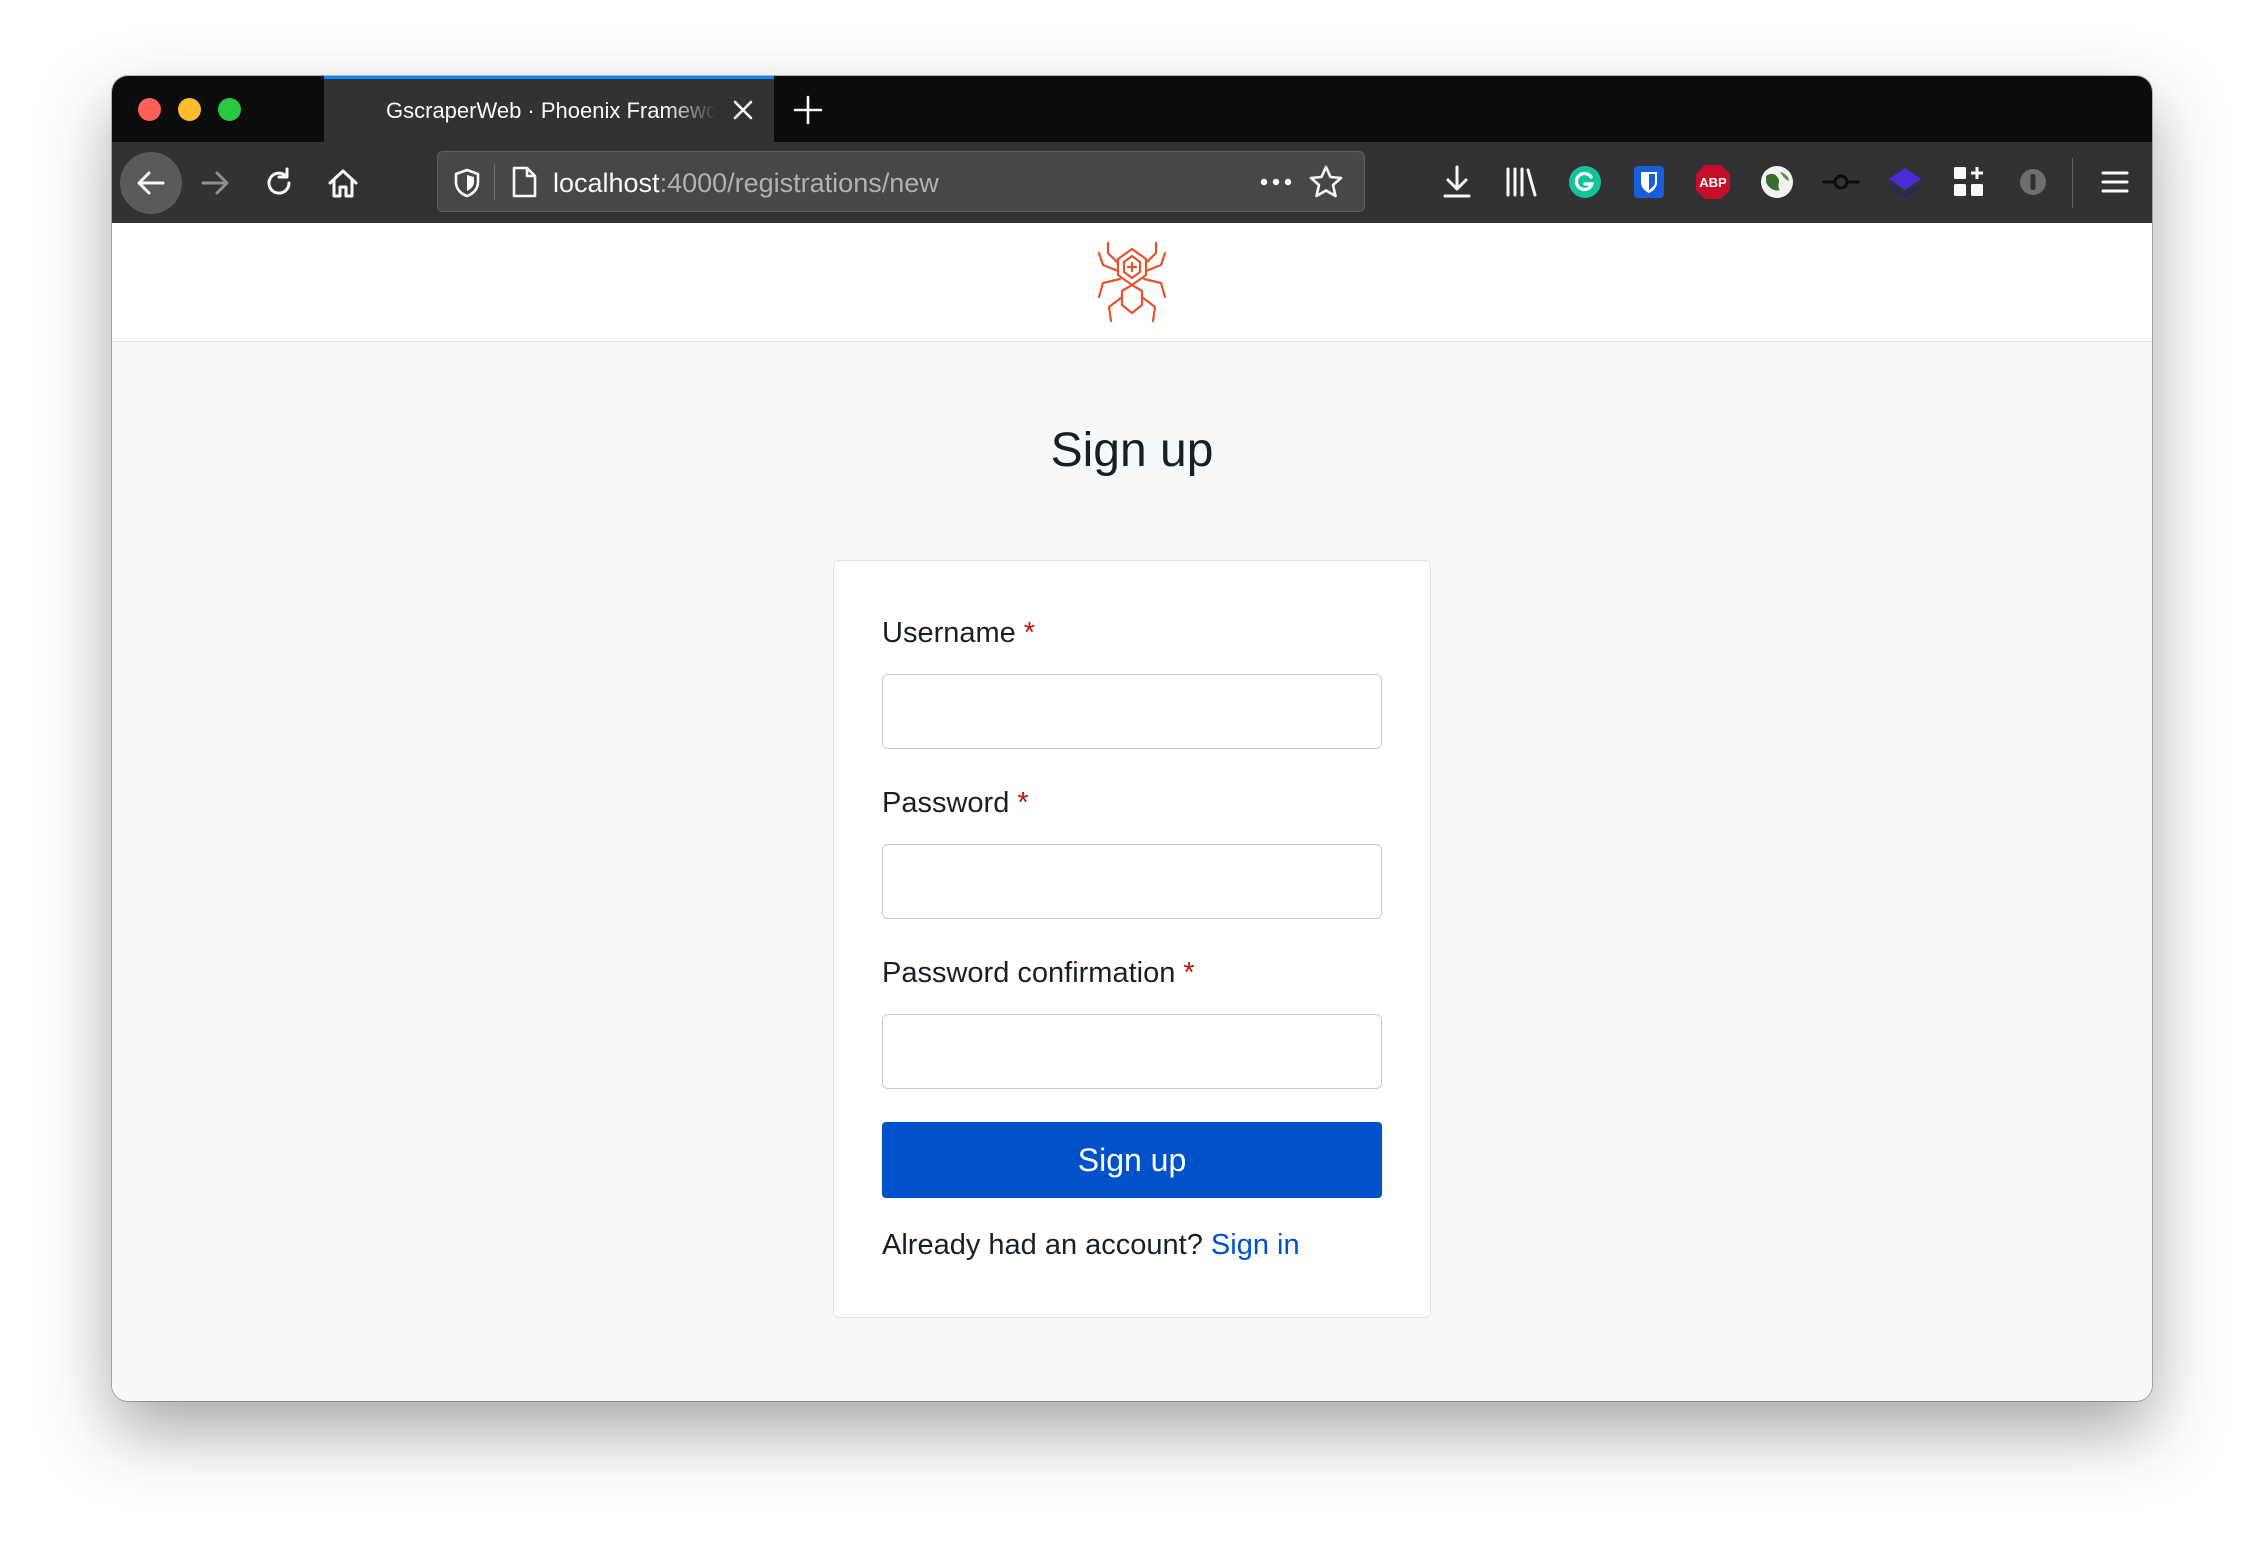  I want to click on bookmark-star-icon, so click(1326, 182).